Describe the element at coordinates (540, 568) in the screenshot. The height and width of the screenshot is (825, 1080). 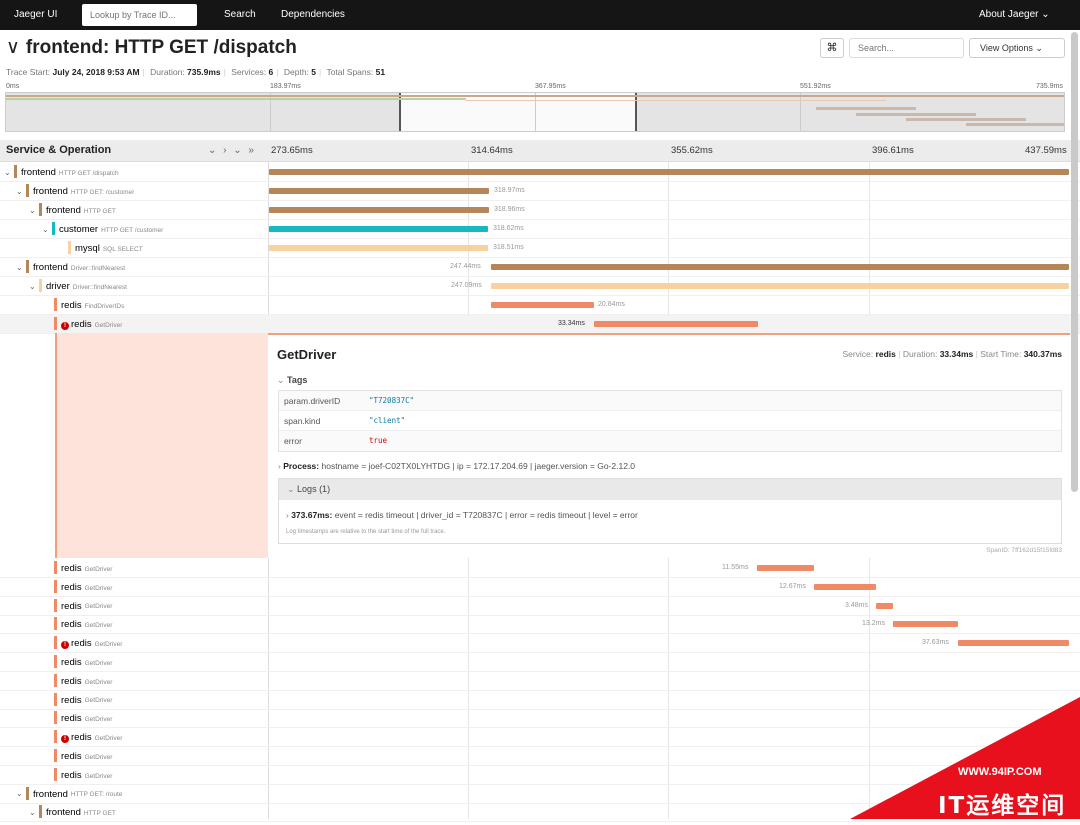
I see `span-row: redis GetDriver 11.55ms` at that location.